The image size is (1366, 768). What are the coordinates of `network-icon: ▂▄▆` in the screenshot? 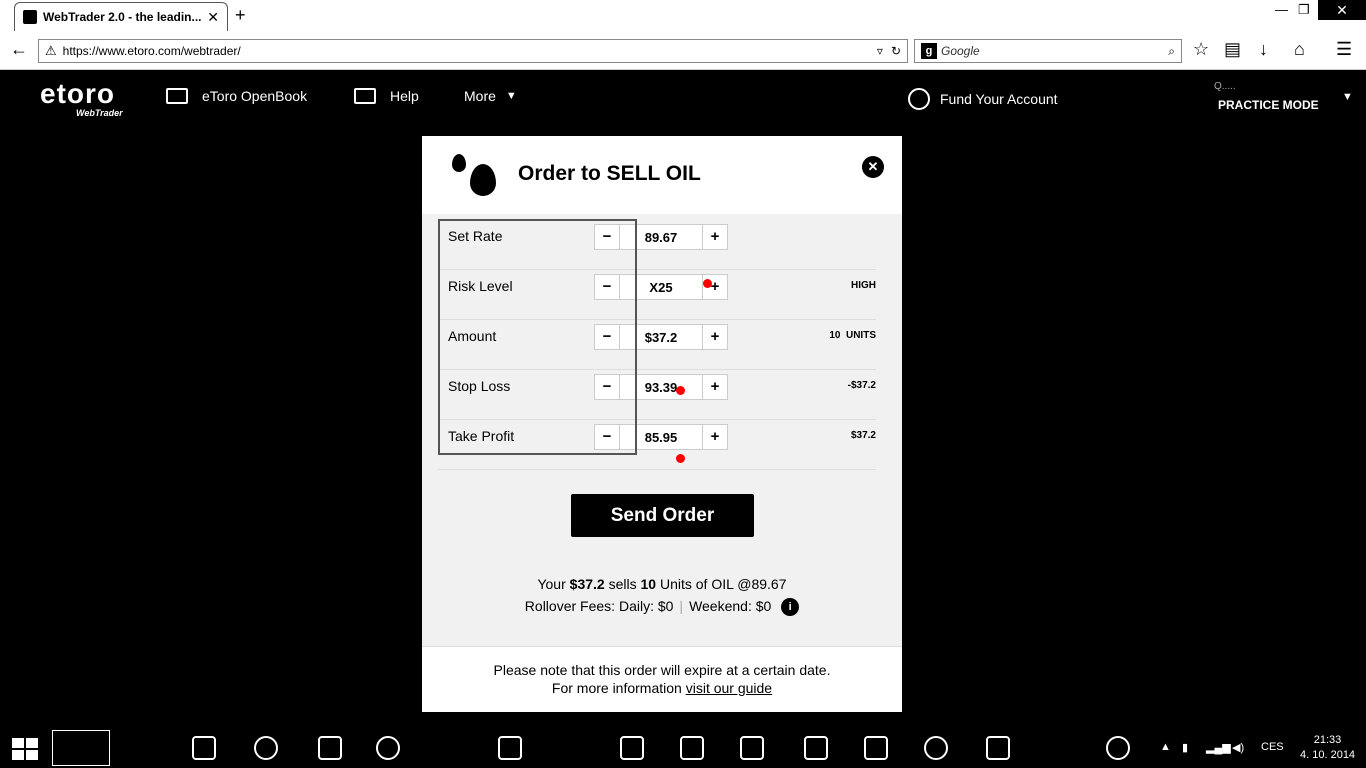 It's located at (1218, 747).